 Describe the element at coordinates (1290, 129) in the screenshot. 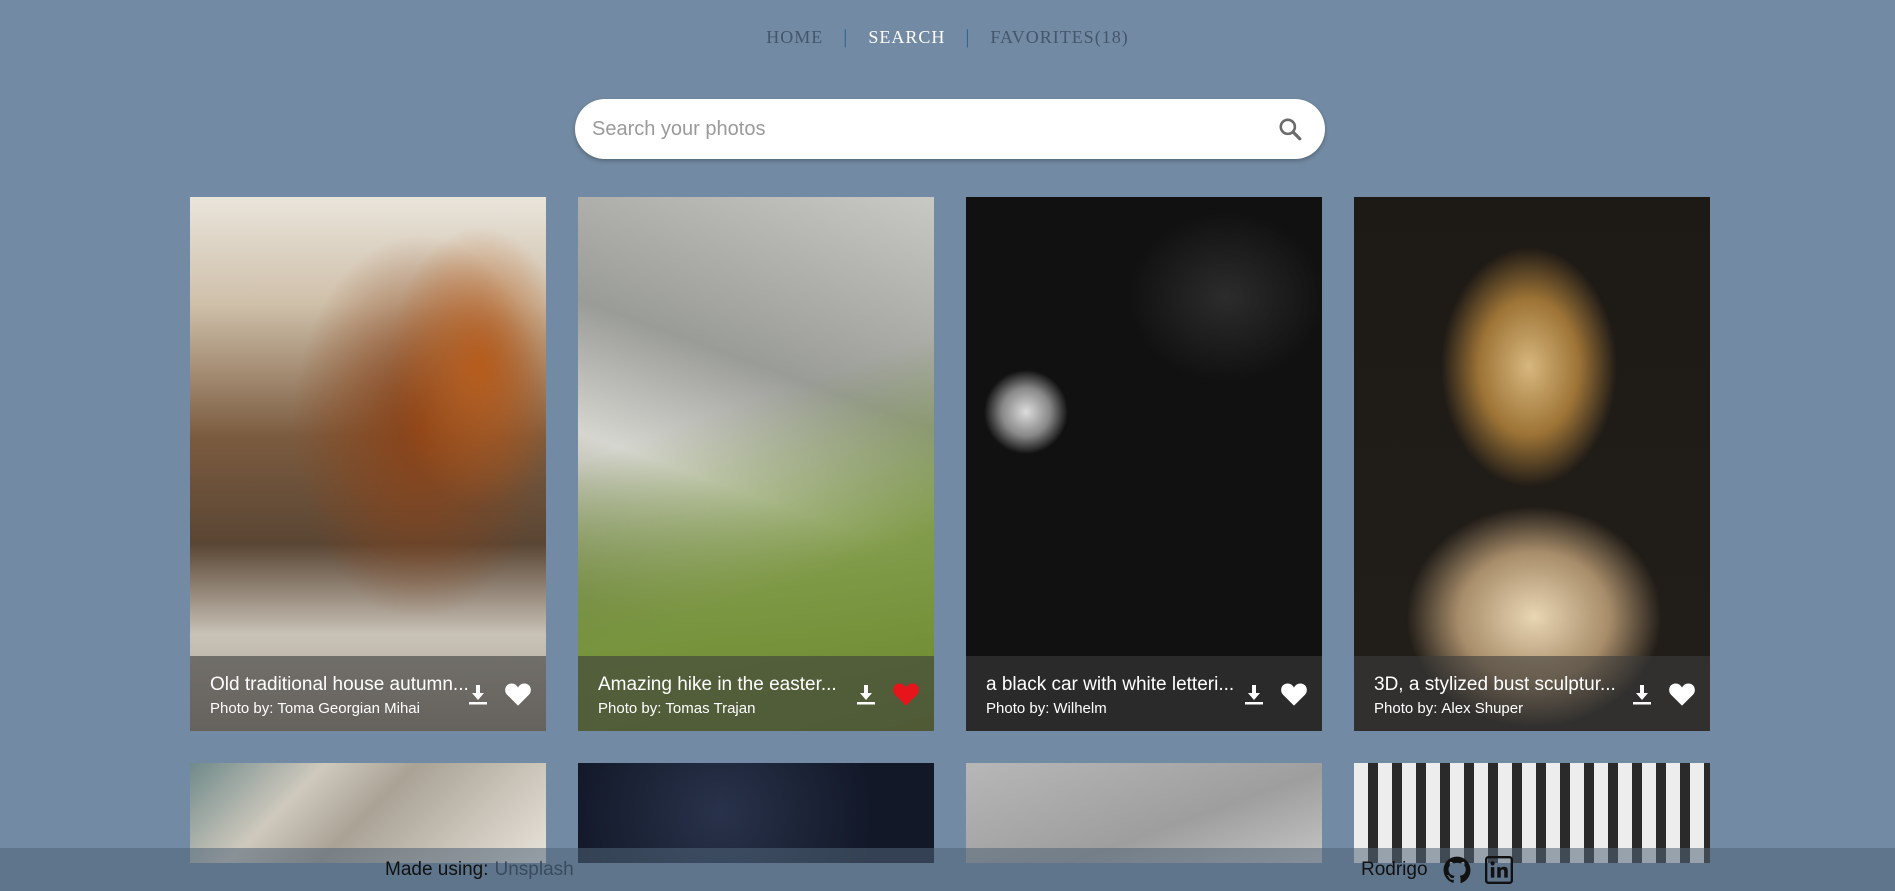

I see `search-icon` at that location.